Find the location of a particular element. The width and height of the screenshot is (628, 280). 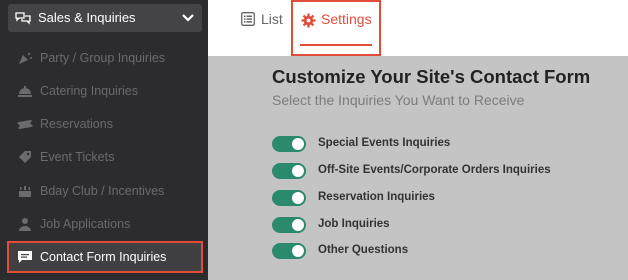

sidebar-item-label: Reservations is located at coordinates (76, 124).